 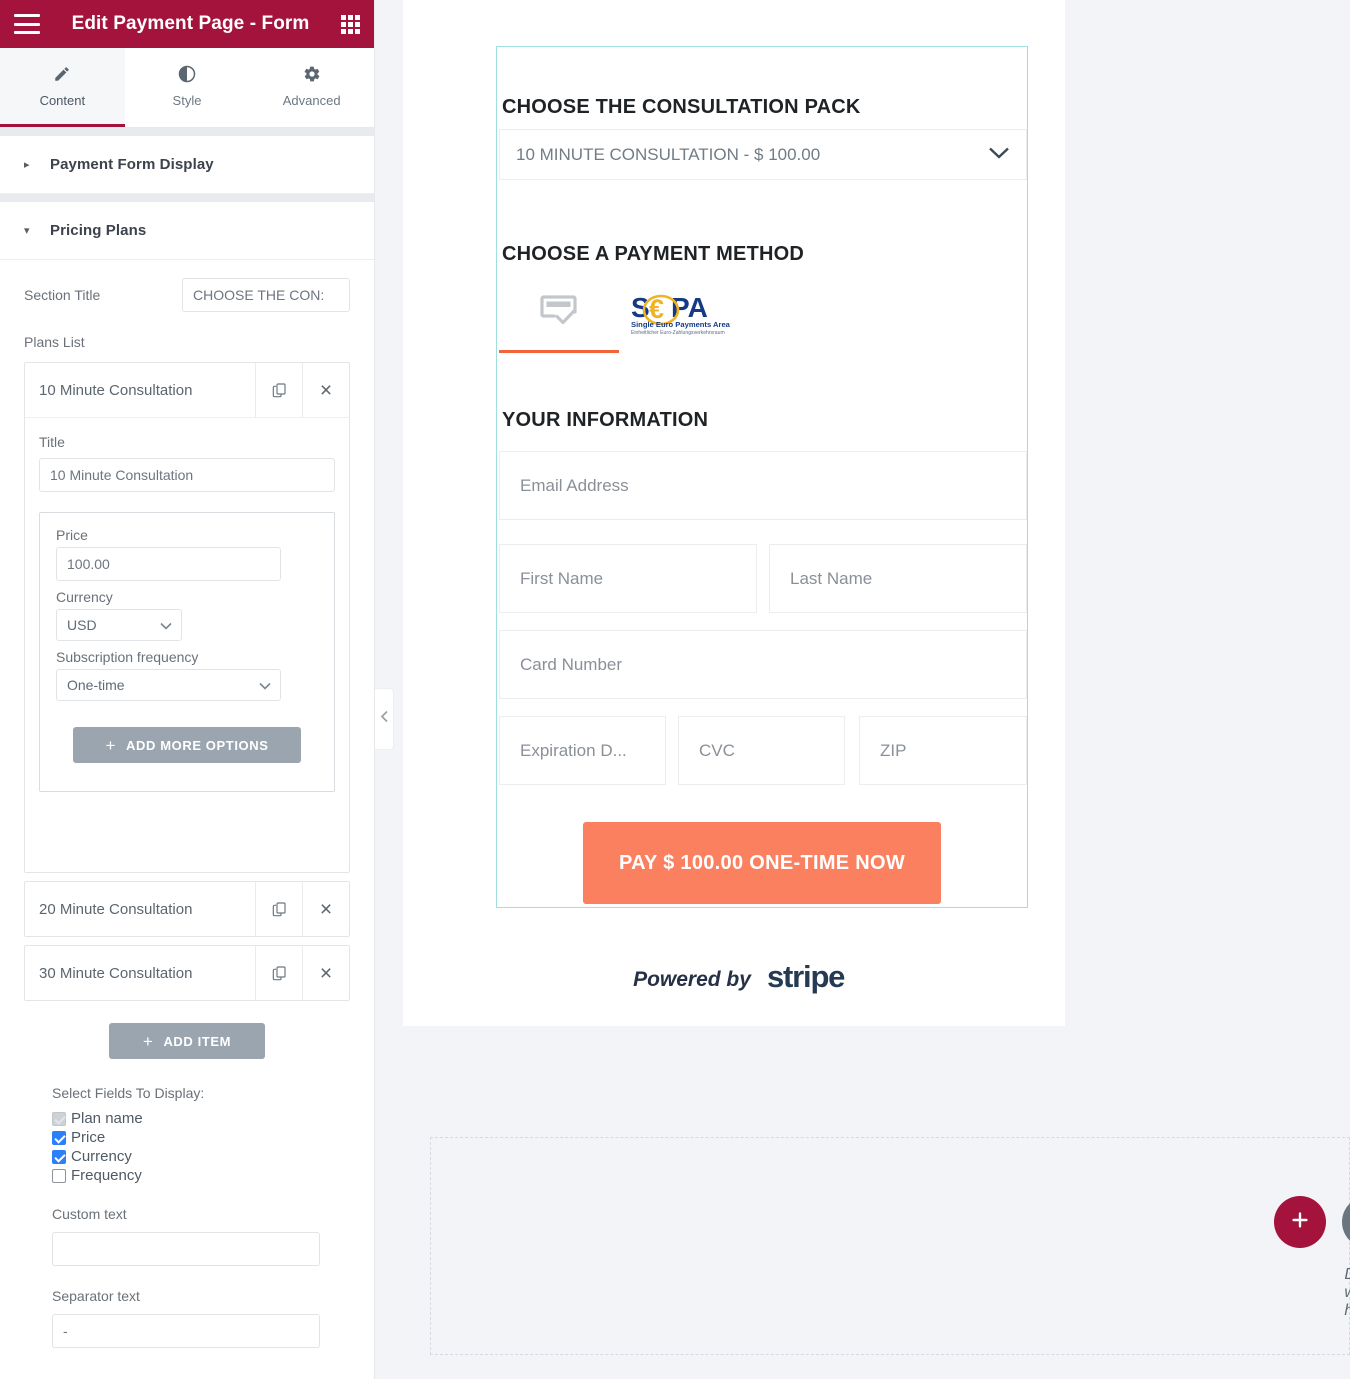 I want to click on panel-divider, so click(x=187, y=132).